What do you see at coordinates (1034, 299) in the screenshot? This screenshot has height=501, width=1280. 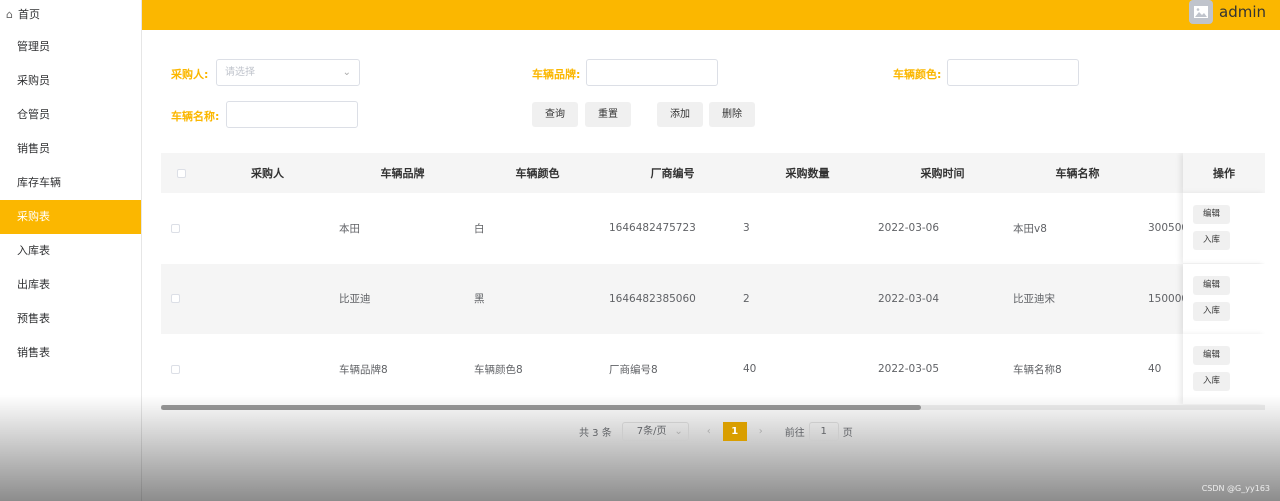 I see `cell-name: 比亚迪宋` at bounding box center [1034, 299].